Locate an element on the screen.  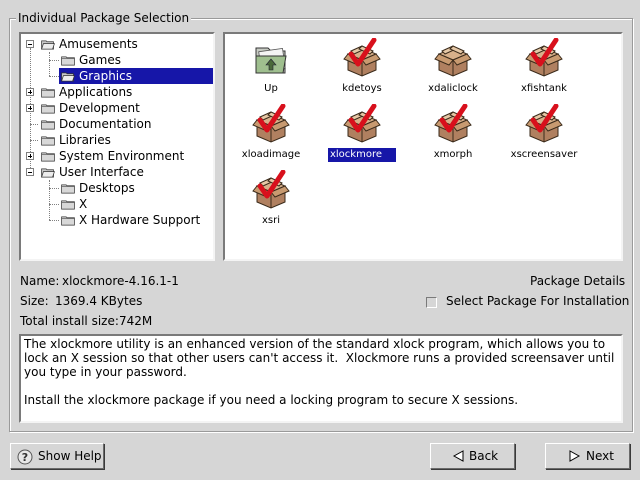
tree-item: Documentation is located at coordinates (117, 124).